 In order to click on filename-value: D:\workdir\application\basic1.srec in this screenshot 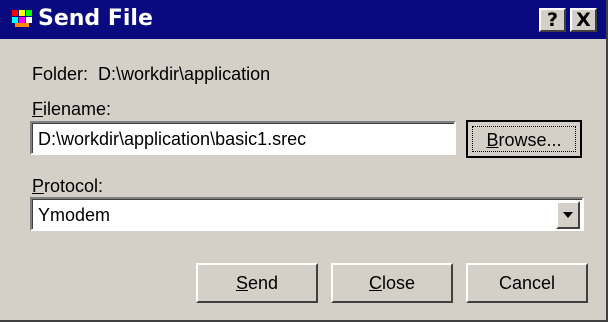, I will do `click(172, 139)`.